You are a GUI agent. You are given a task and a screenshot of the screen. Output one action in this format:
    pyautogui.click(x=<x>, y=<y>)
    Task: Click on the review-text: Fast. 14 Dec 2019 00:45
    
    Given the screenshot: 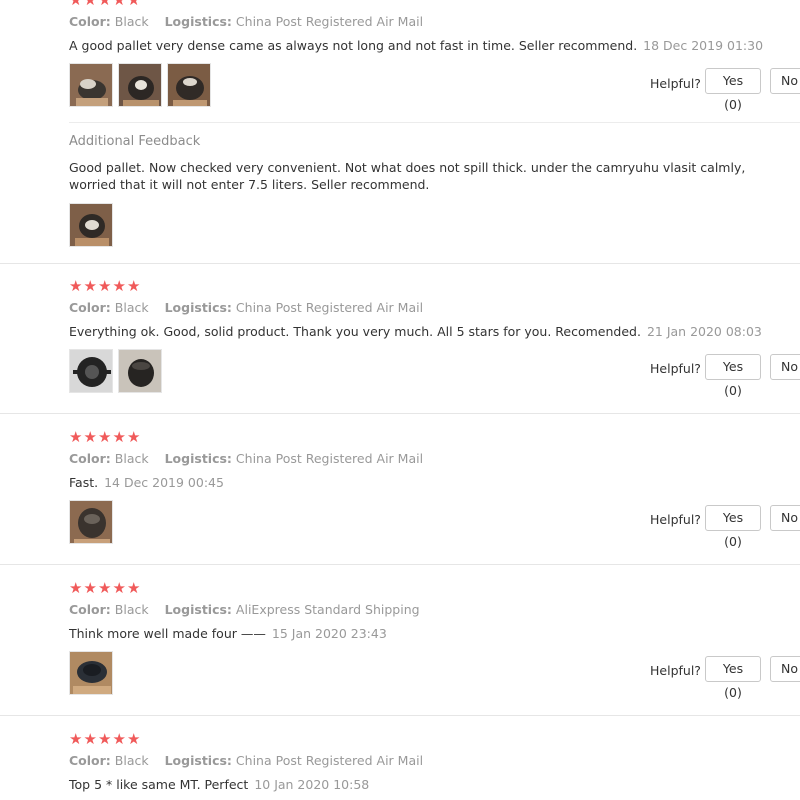 What is the action you would take?
    pyautogui.click(x=146, y=482)
    